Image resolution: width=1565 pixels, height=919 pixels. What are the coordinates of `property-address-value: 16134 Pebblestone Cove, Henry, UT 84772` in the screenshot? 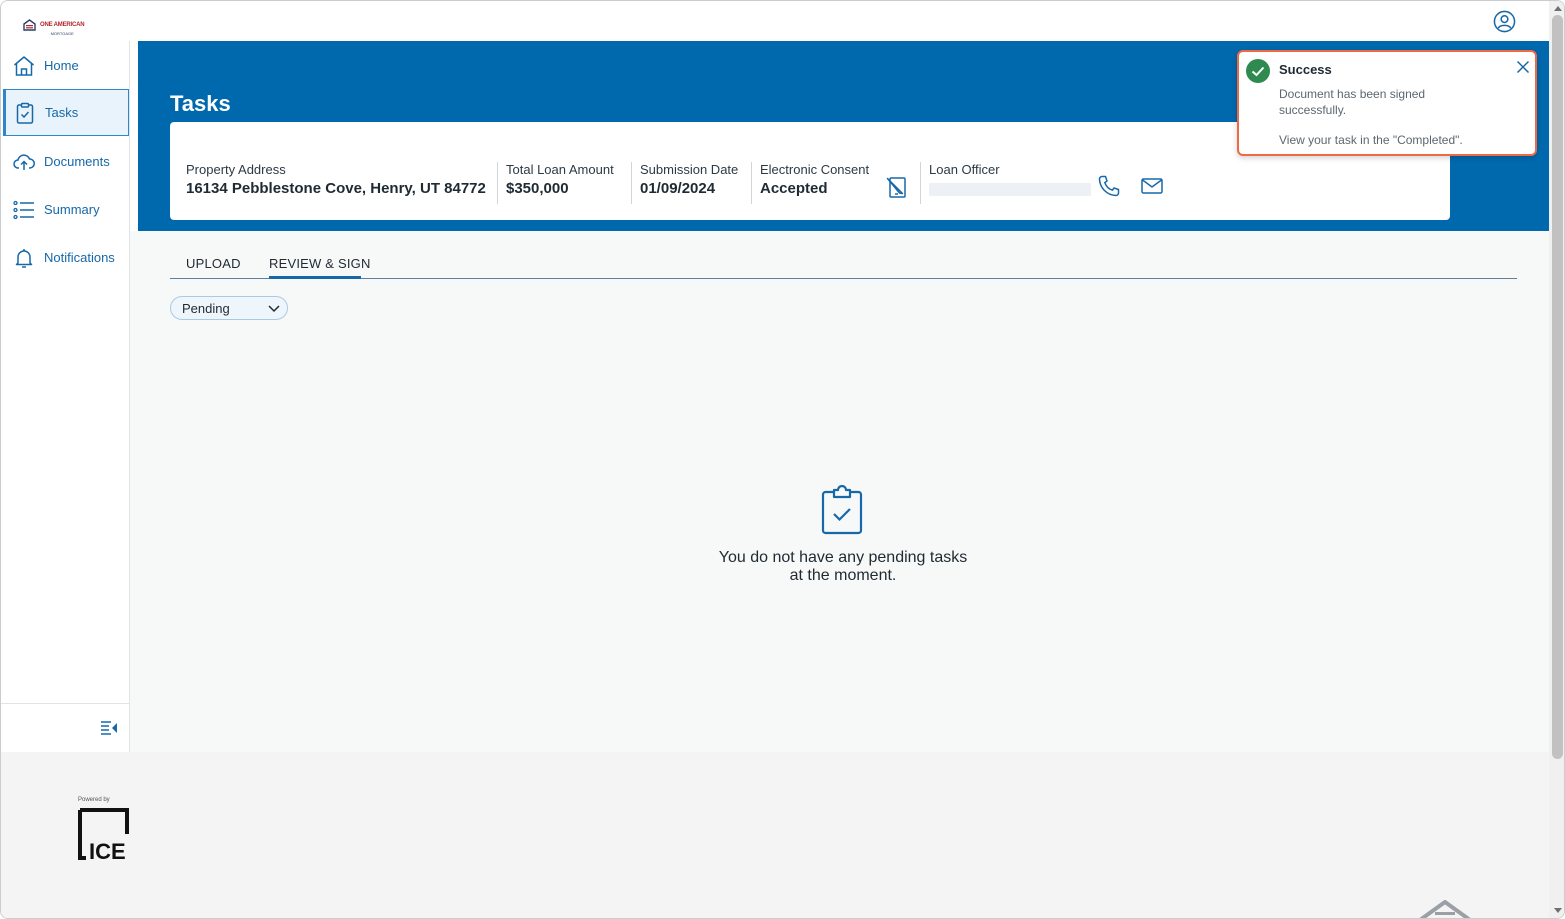 It's located at (336, 188).